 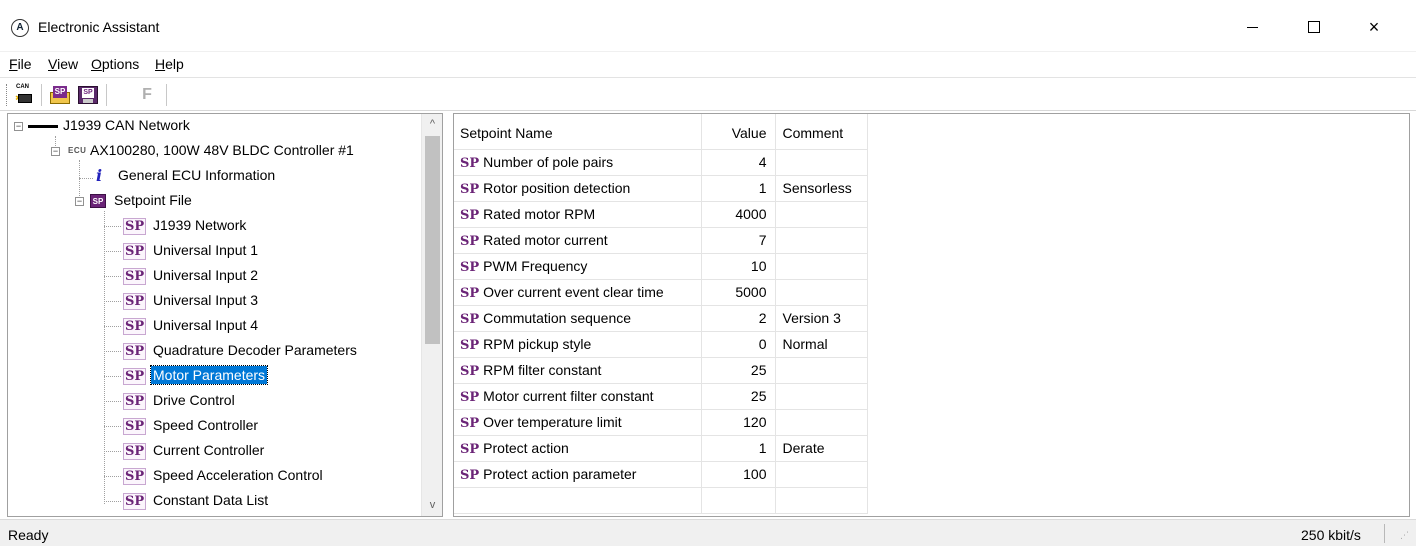 I want to click on minimize-button, so click(x=1252, y=27).